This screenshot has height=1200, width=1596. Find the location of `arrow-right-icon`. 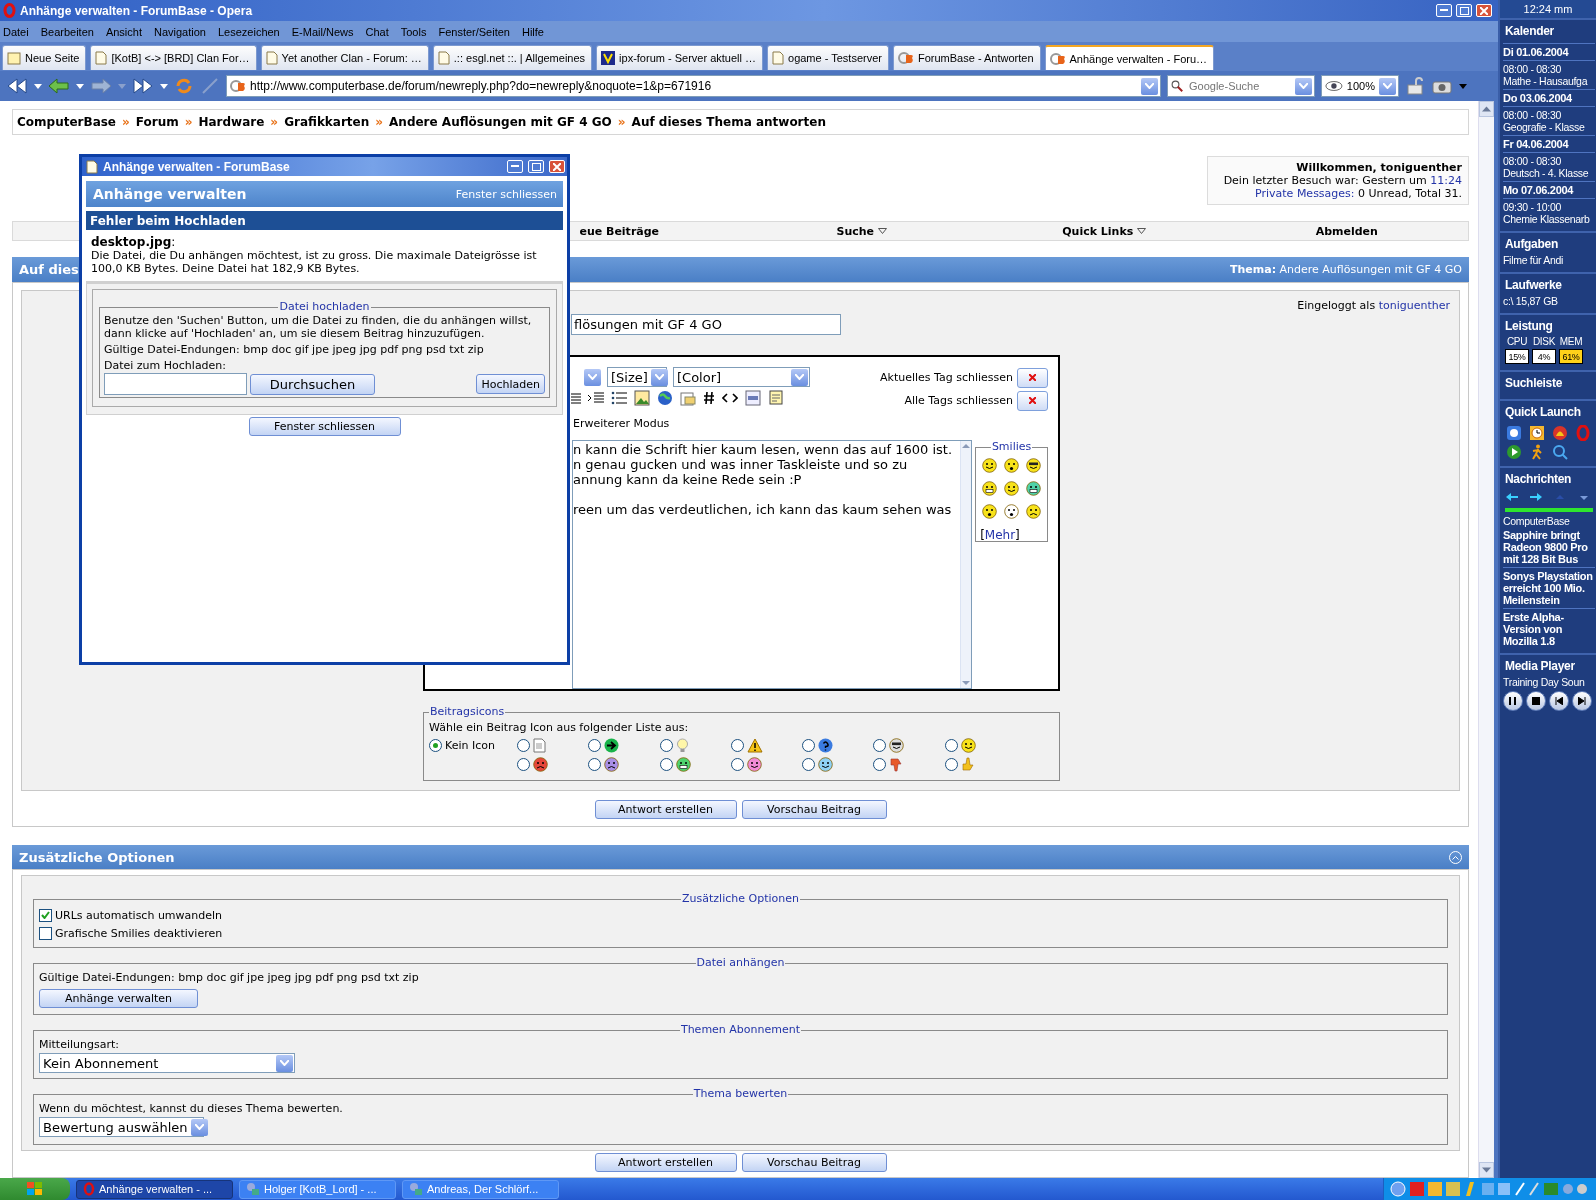

arrow-right-icon is located at coordinates (1536, 497).